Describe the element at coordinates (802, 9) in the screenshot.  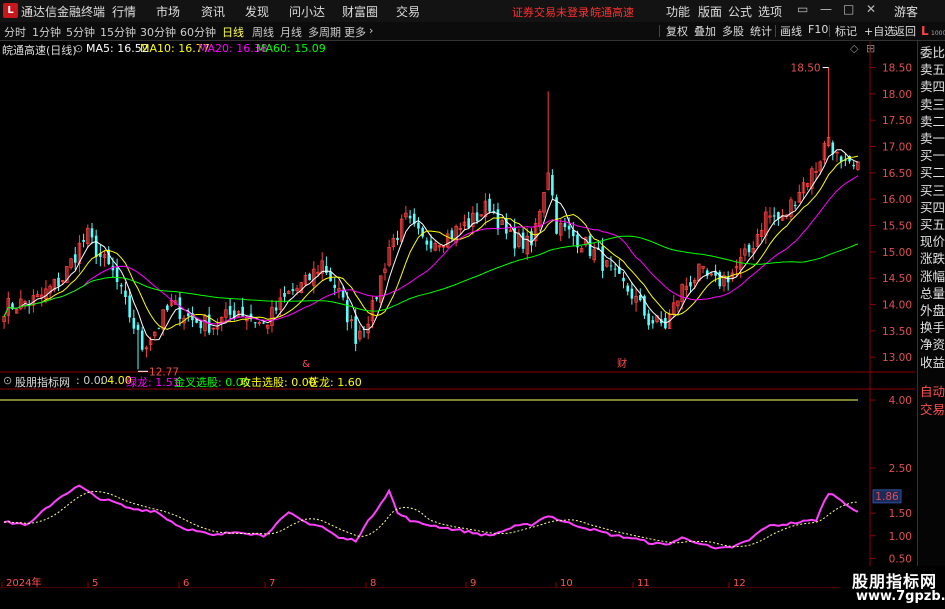
I see `minimize-icon: ▭` at that location.